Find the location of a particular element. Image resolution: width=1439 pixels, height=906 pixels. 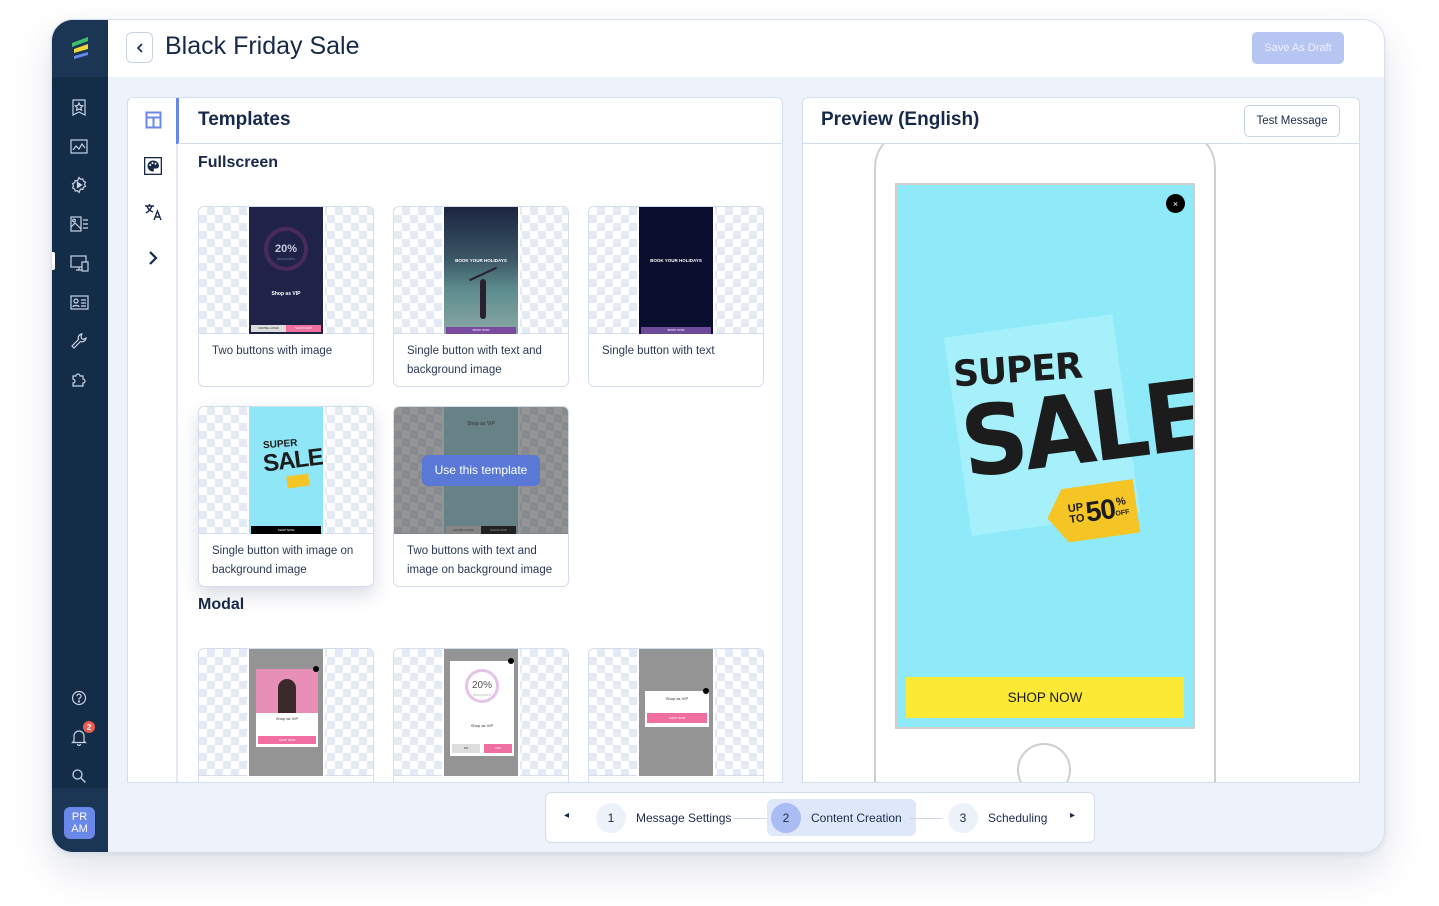

active-nav-indicator is located at coordinates (53, 261).